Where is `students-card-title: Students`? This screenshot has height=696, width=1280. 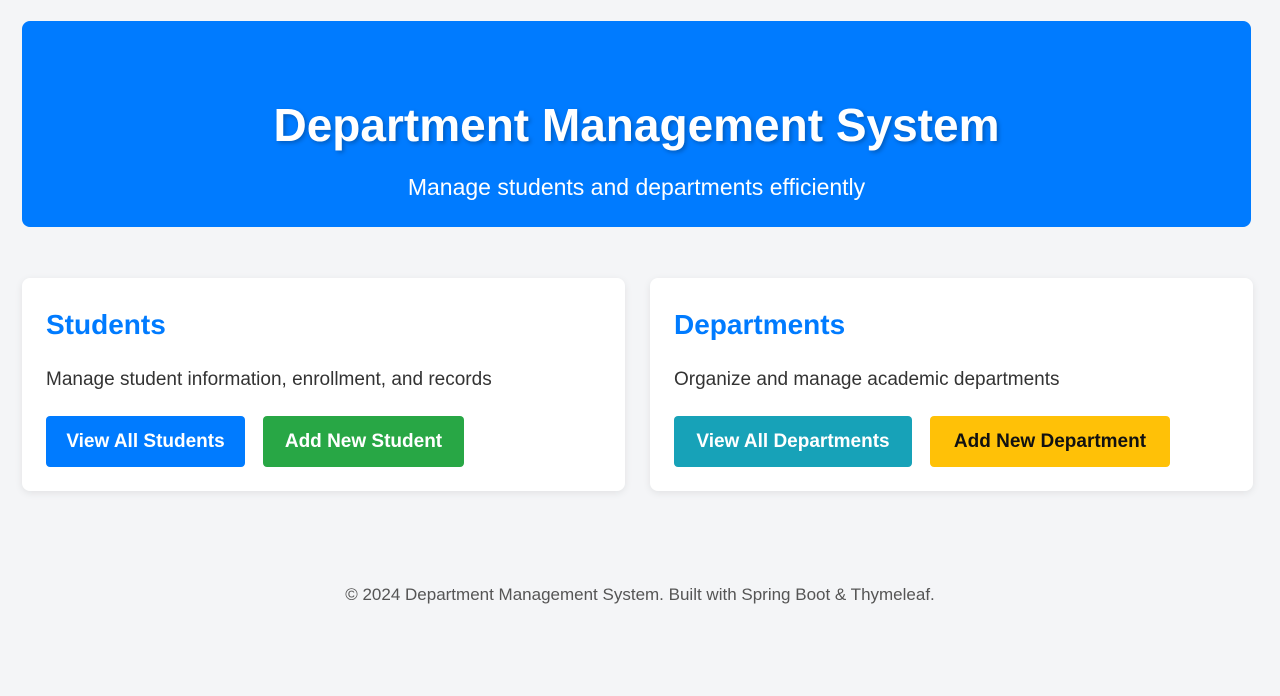 students-card-title: Students is located at coordinates (106, 324).